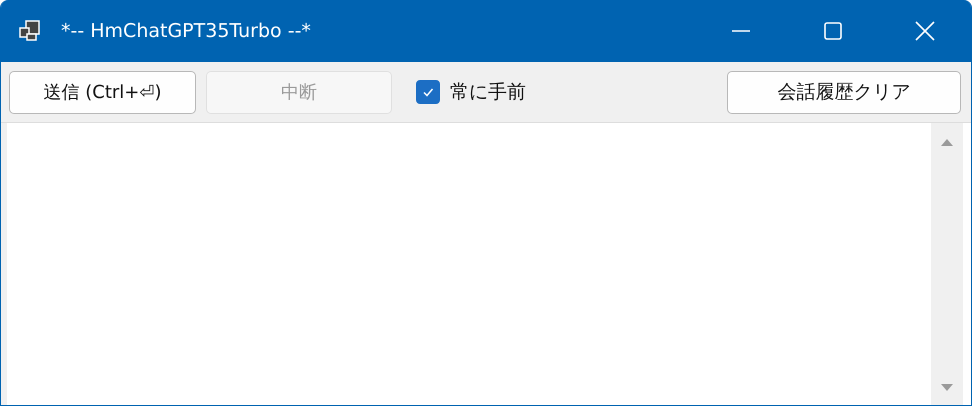  Describe the element at coordinates (833, 31) in the screenshot. I see `maximize-icon` at that location.